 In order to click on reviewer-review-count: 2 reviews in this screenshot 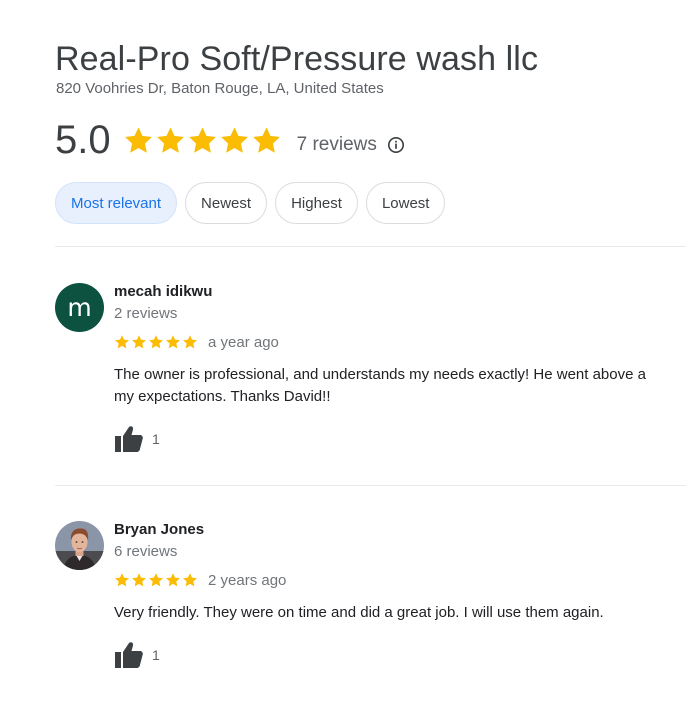, I will do `click(146, 313)`.